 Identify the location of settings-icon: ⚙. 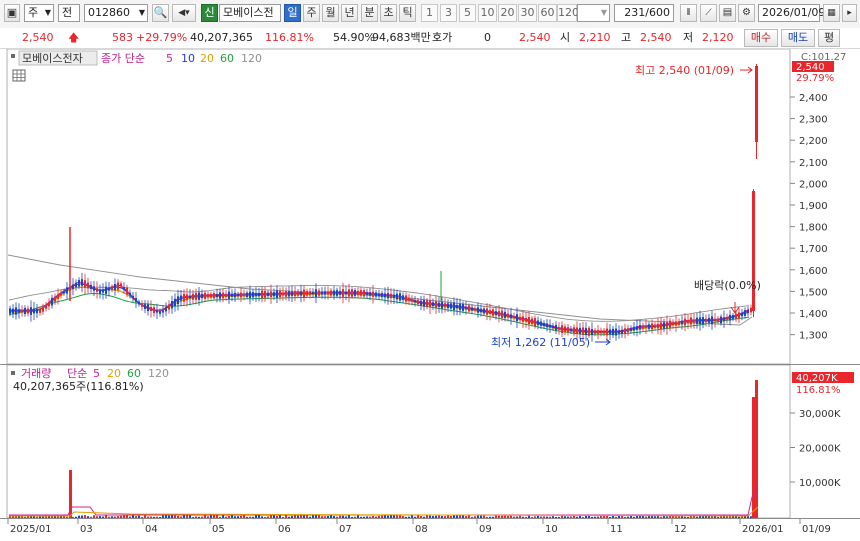
(746, 13).